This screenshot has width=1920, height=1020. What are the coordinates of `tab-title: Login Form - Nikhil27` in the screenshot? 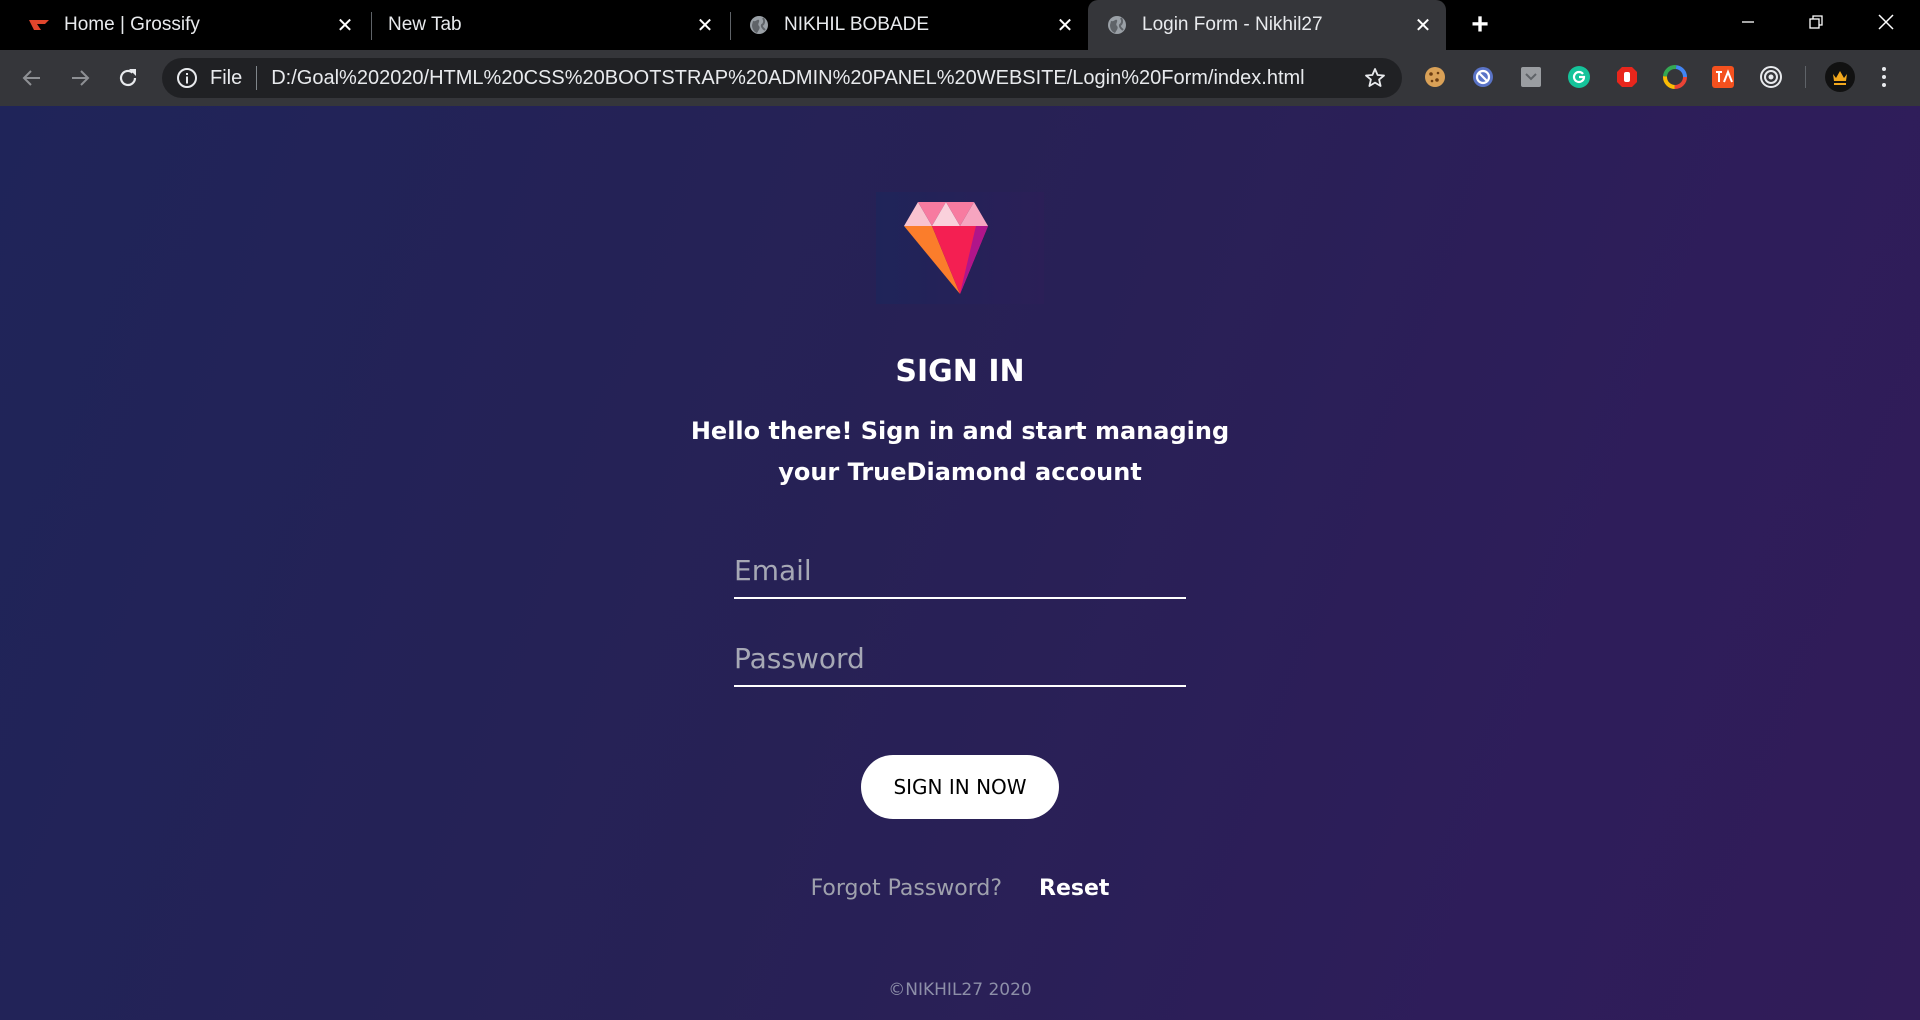 It's located at (1232, 24).